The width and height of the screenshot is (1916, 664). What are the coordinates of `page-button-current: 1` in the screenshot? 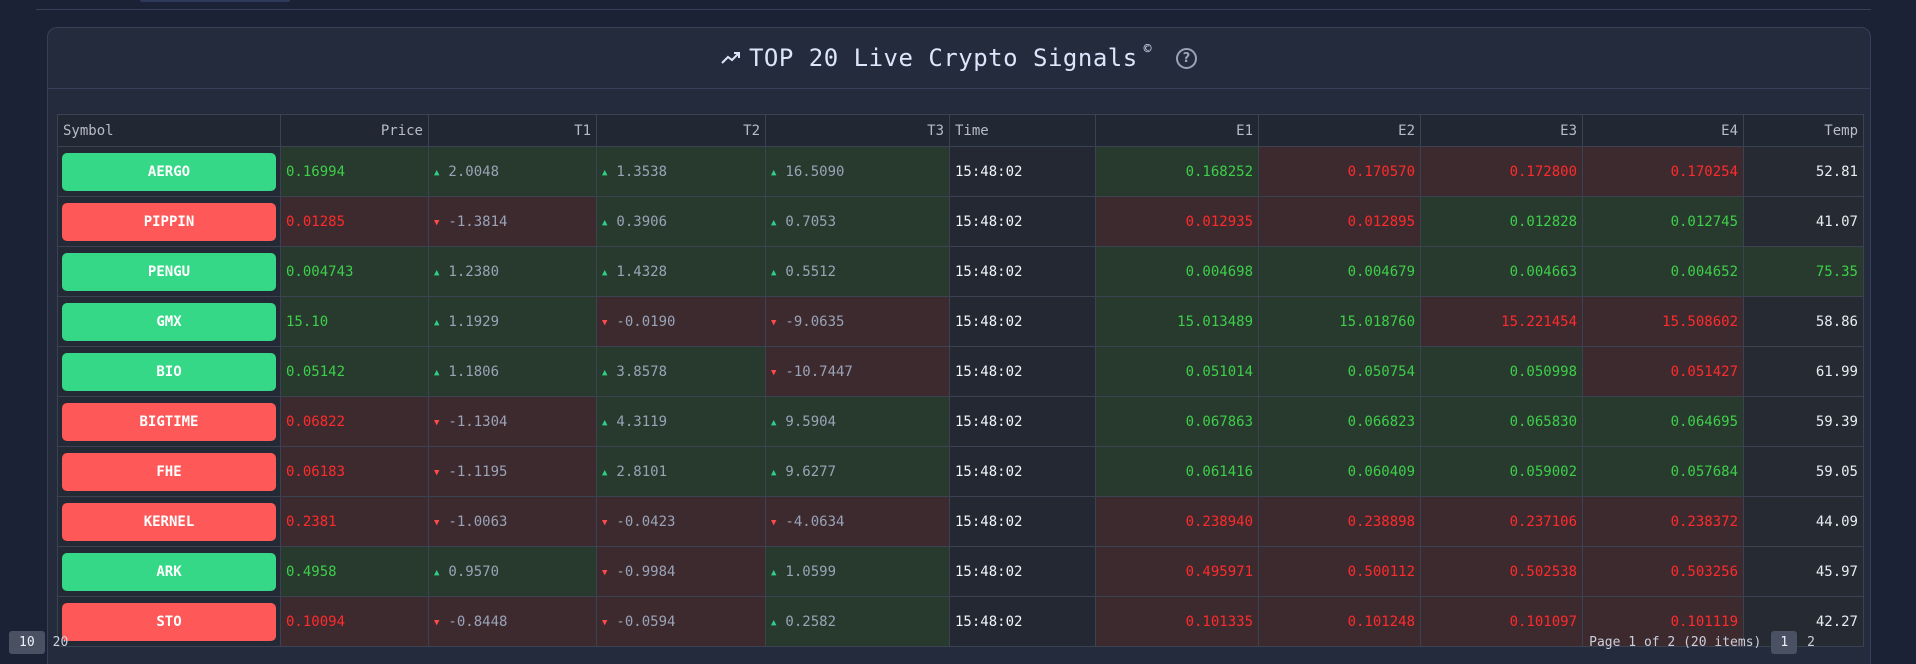 It's located at (1784, 642).